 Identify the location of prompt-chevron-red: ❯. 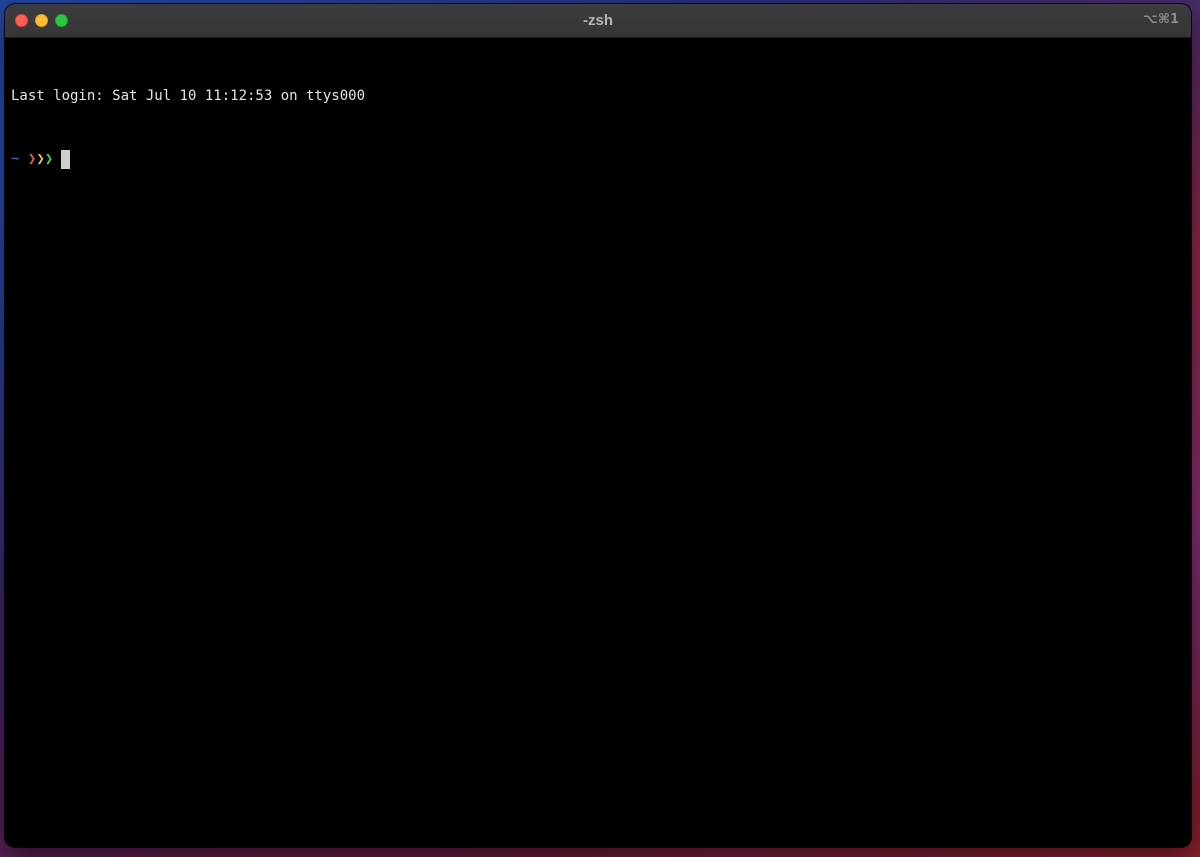
(32, 159).